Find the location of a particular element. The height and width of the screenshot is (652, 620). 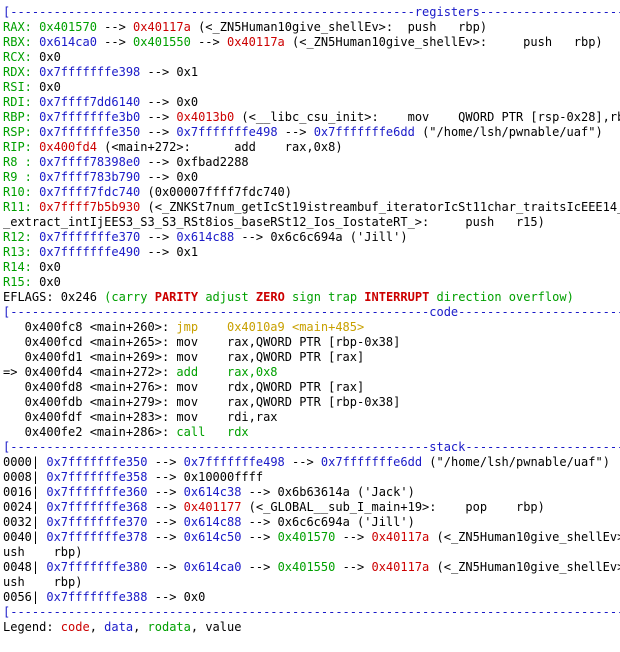

terminal-text-segment: (<_GLOBAL__sub_I_main+19>: pop rbp) is located at coordinates (393, 507).